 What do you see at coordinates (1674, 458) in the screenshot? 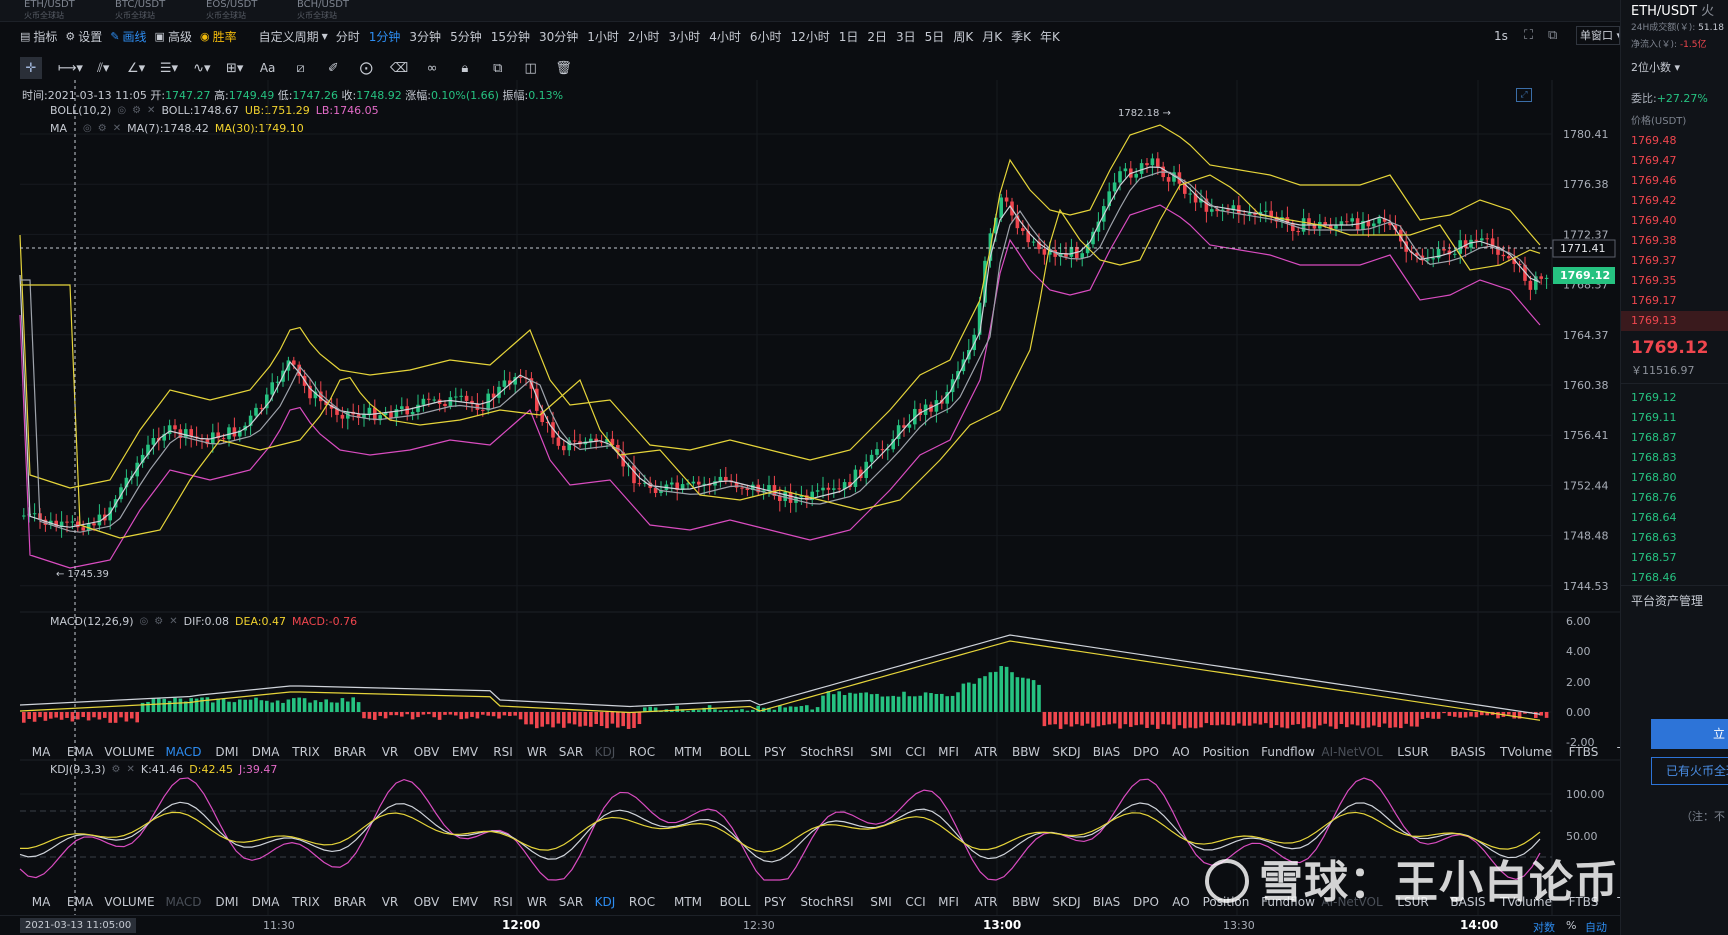
I see `bid-row: 1768.83` at bounding box center [1674, 458].